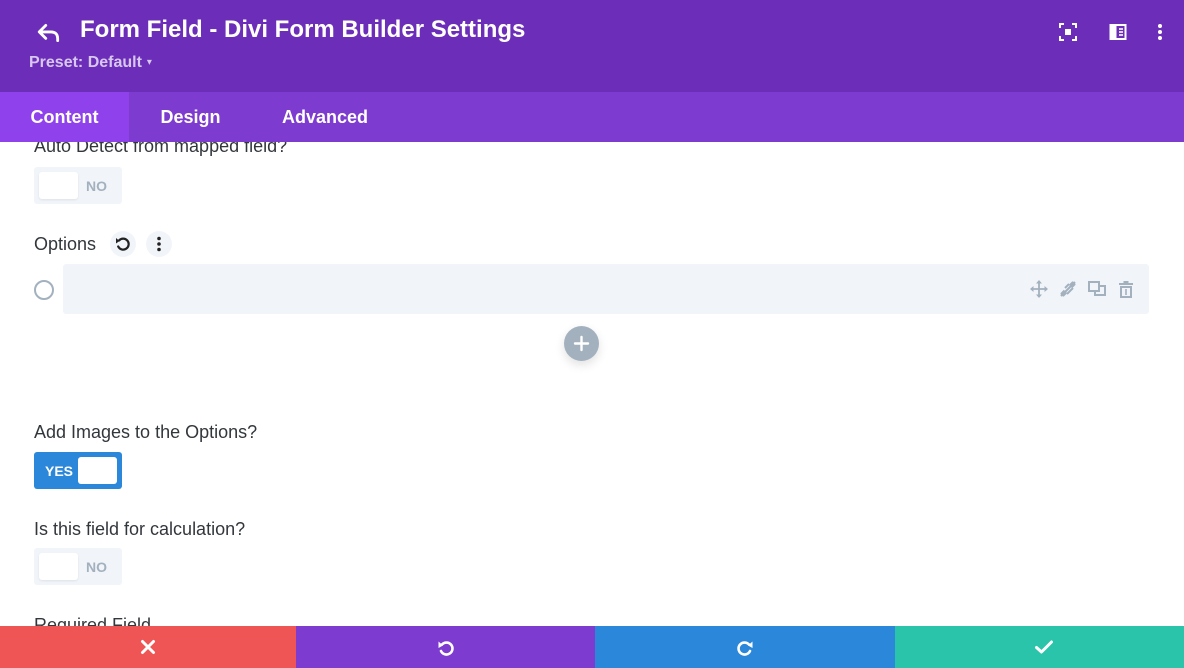 This screenshot has width=1184, height=668. Describe the element at coordinates (1126, 289) in the screenshot. I see `trash-icon` at that location.